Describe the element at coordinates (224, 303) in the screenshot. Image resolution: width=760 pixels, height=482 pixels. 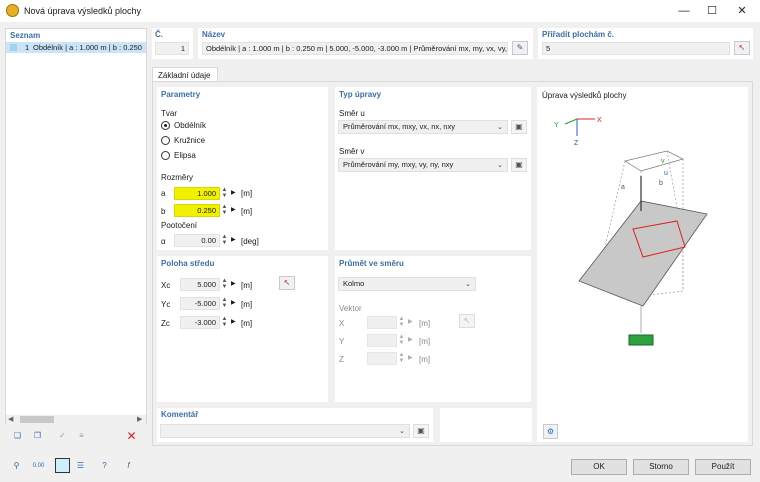
I see `yc-stepper-icon: ▲ ▼` at that location.